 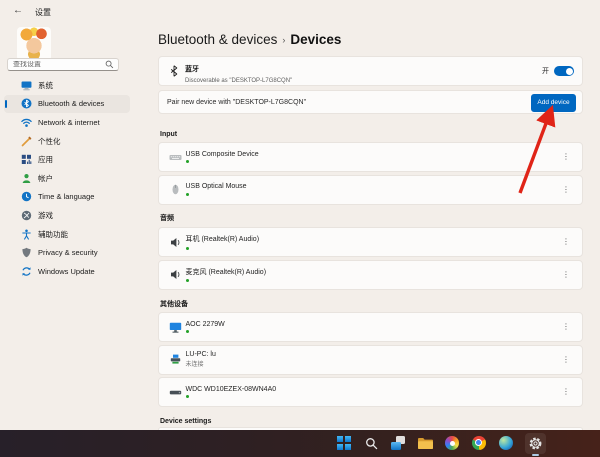 I want to click on toggle-knob, so click(x=569, y=71).